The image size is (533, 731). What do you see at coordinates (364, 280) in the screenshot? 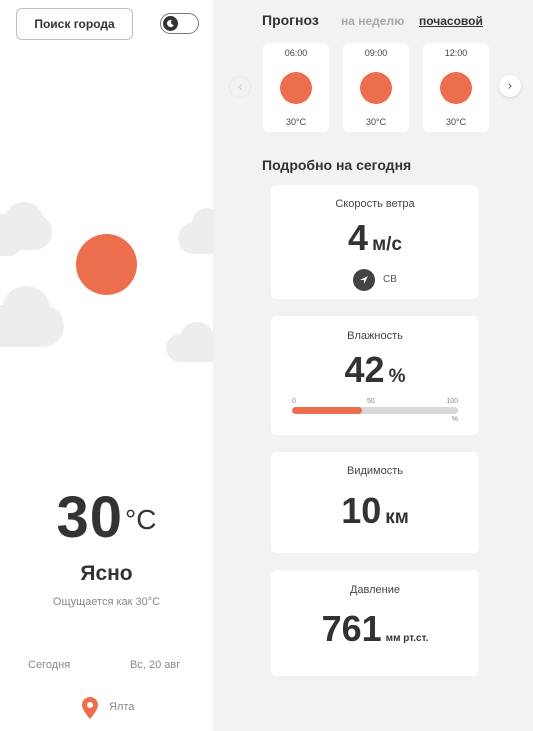
I see `navigation-arrow-icon` at bounding box center [364, 280].